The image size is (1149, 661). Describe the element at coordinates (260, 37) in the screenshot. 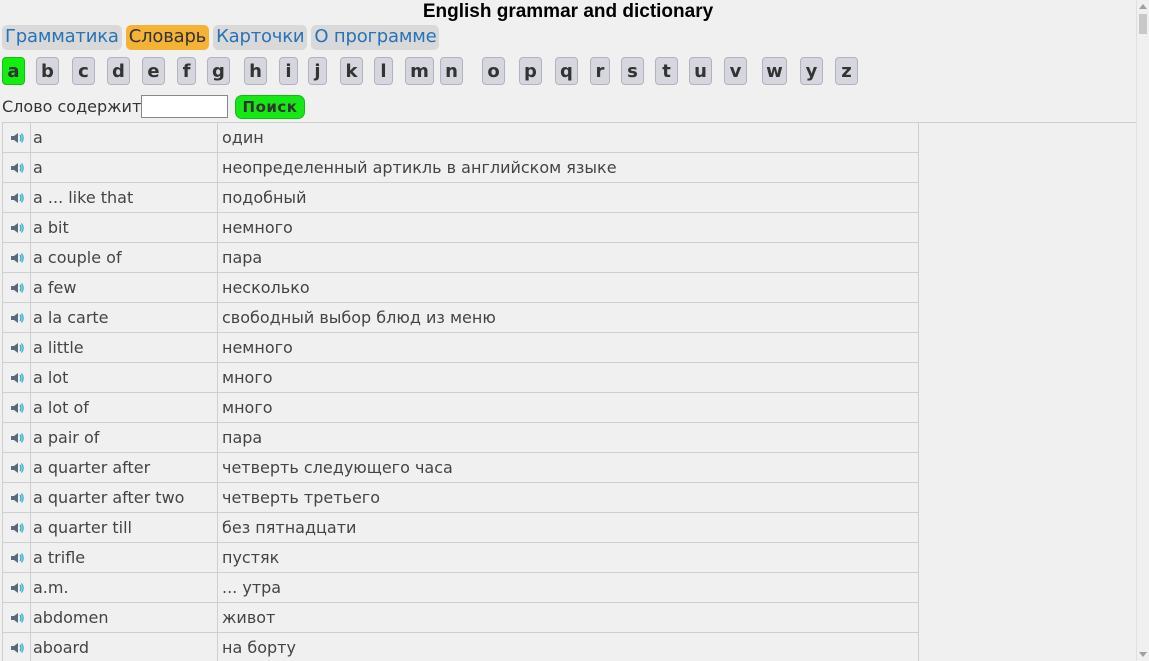

I see `tab-2: Карточки` at that location.